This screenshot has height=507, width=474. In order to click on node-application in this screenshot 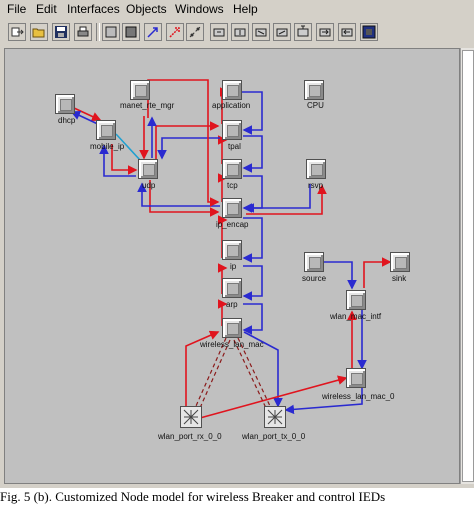, I will do `click(232, 90)`.